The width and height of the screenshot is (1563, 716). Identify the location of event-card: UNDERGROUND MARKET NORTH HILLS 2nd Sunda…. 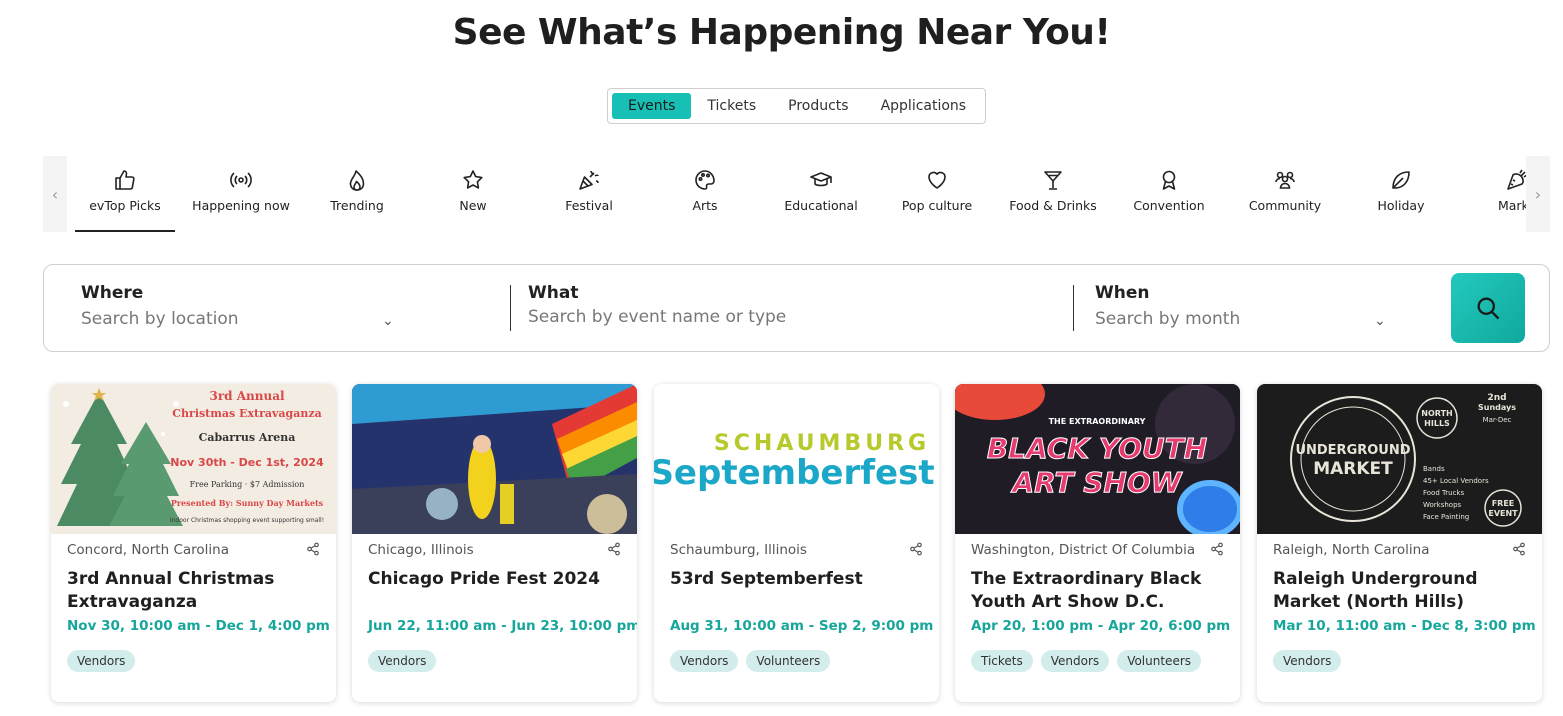
(1399, 543).